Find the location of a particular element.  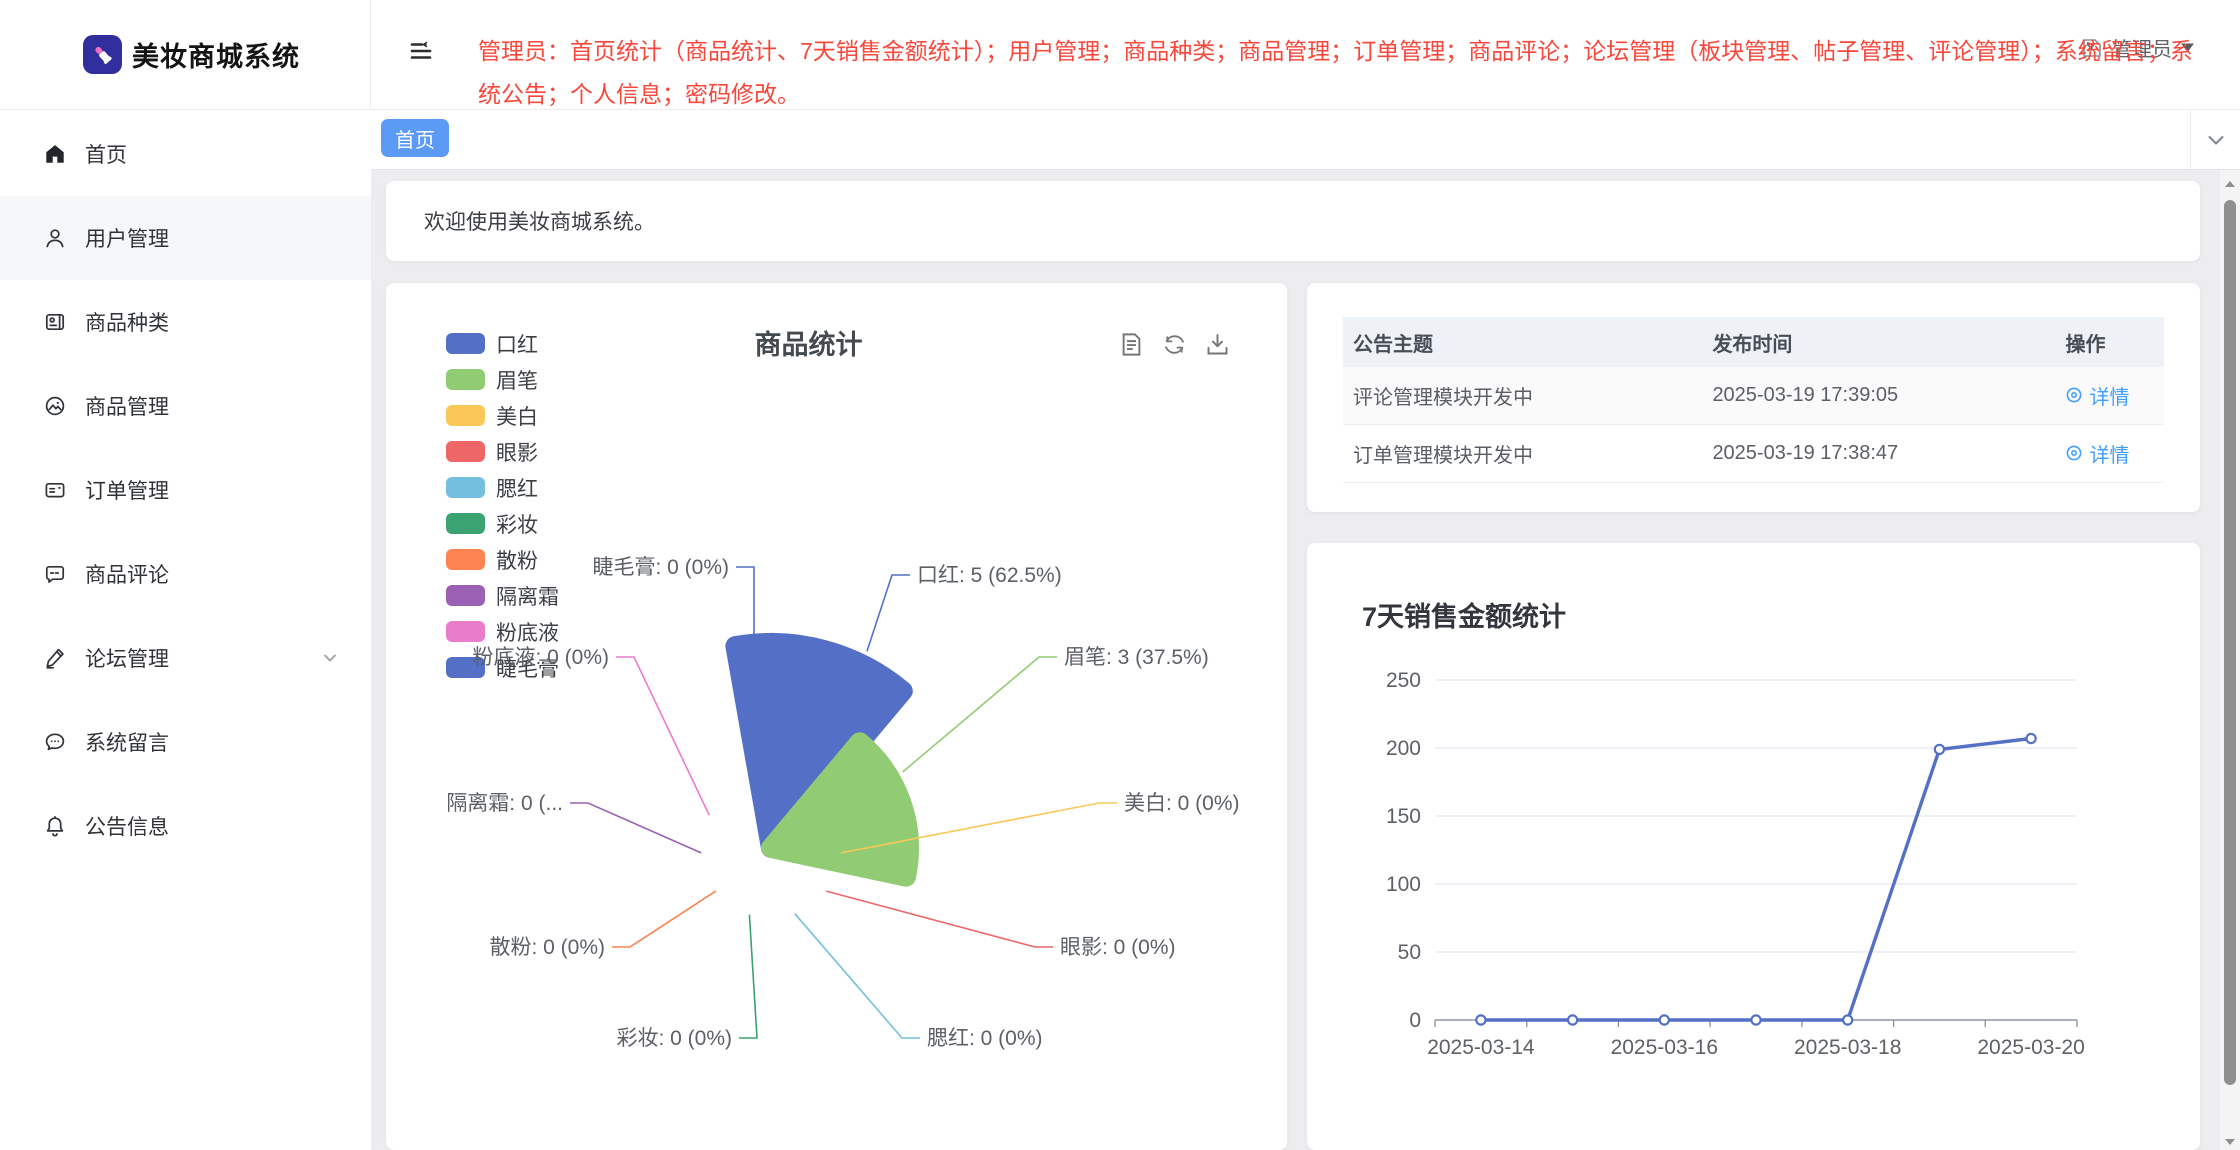

sidebar-nav: 首页用户管理商品种类商品管理订单管理商品评论论坛管理系统留言公告信息 is located at coordinates (185, 630).